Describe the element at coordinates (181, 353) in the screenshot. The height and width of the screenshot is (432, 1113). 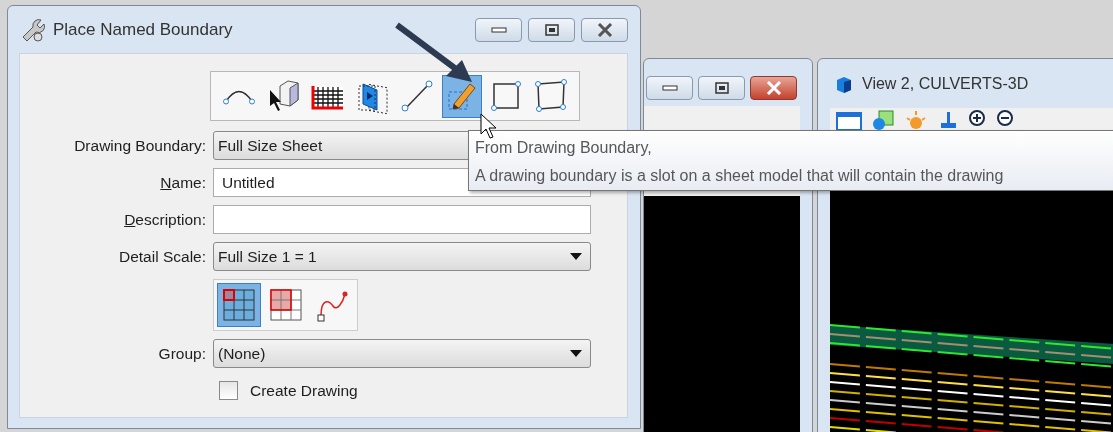
I see `field-label: Group:` at that location.